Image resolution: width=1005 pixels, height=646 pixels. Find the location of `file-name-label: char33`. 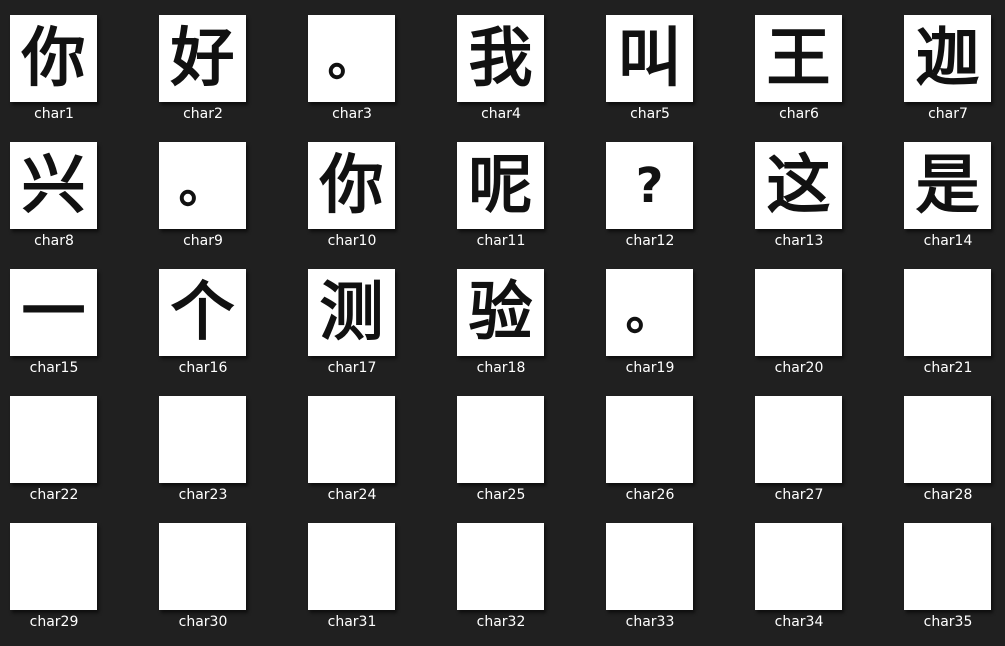

file-name-label: char33 is located at coordinates (650, 622).